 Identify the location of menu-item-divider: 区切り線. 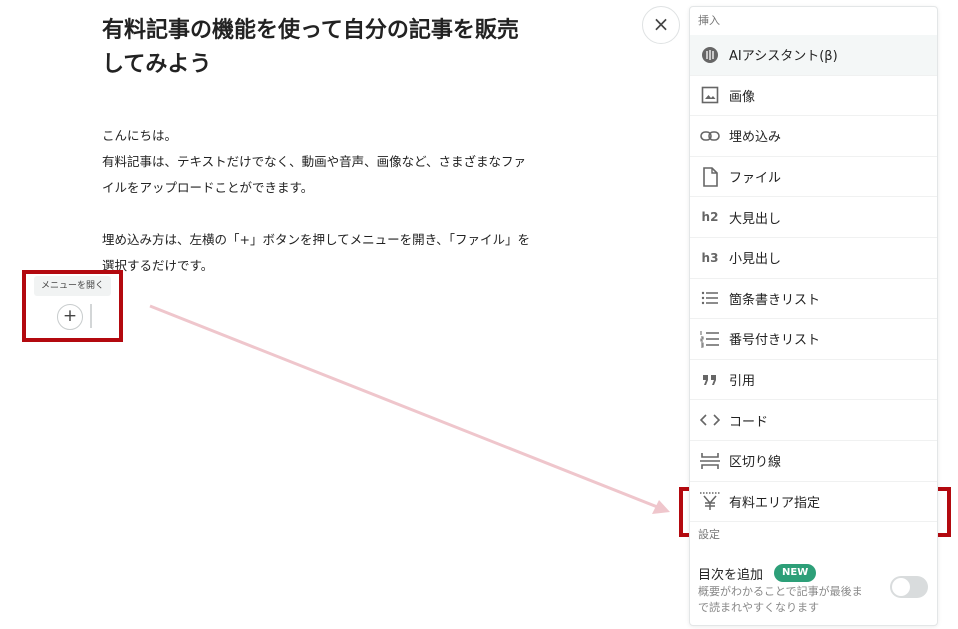
(813, 461).